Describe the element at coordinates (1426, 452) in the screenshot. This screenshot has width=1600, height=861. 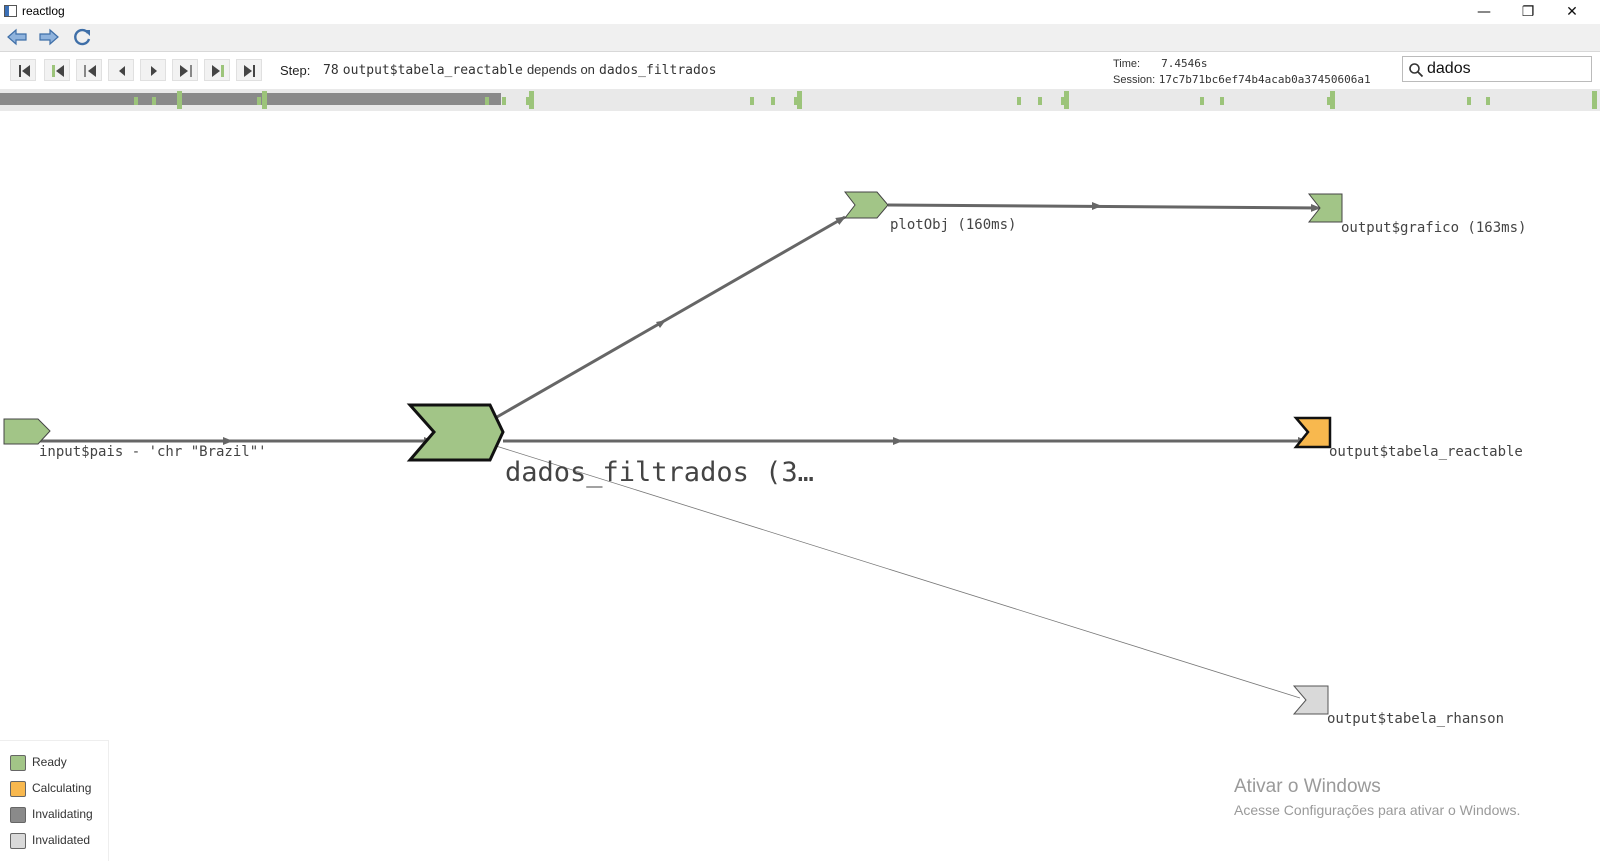
I see `label-output-reactable: output$tabela_reactable` at that location.